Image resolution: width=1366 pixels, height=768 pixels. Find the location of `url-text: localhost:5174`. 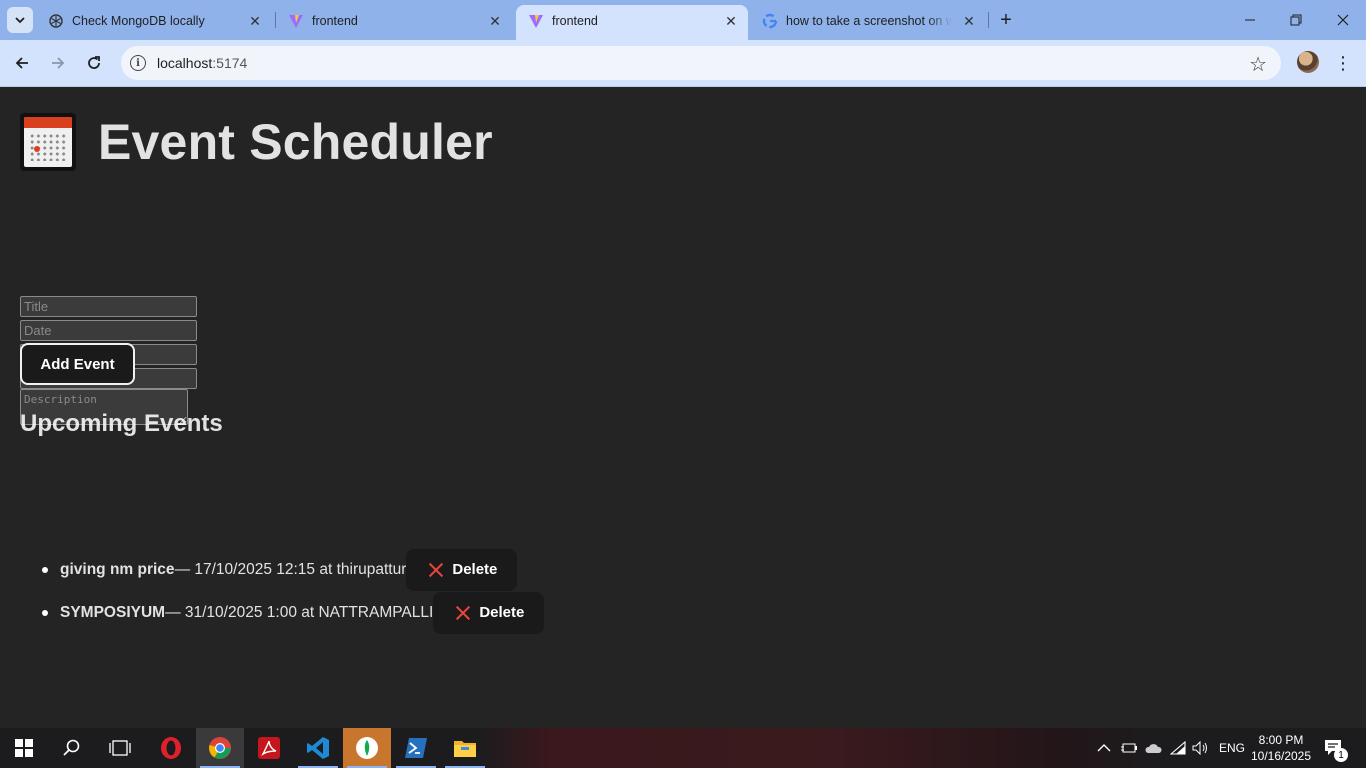

url-text: localhost:5174 is located at coordinates (202, 63).